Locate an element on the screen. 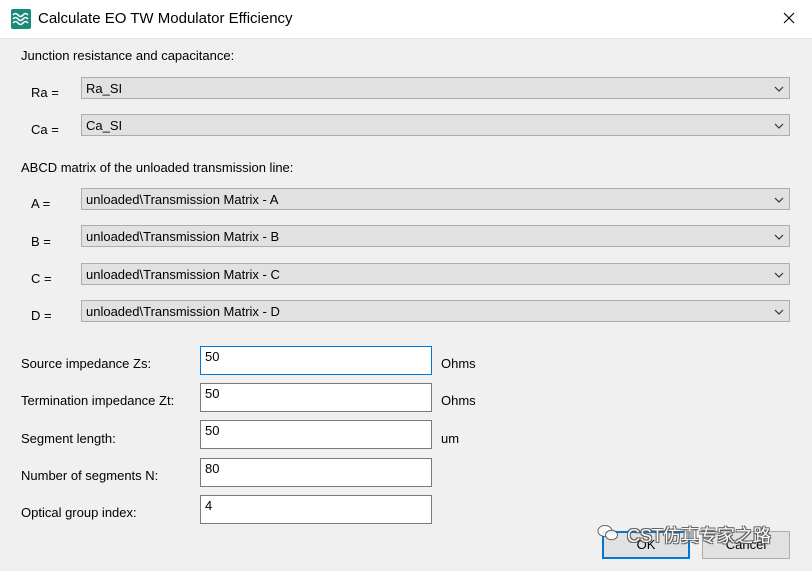 The height and width of the screenshot is (571, 812). ra-select: Ra_SI is located at coordinates (435, 88).